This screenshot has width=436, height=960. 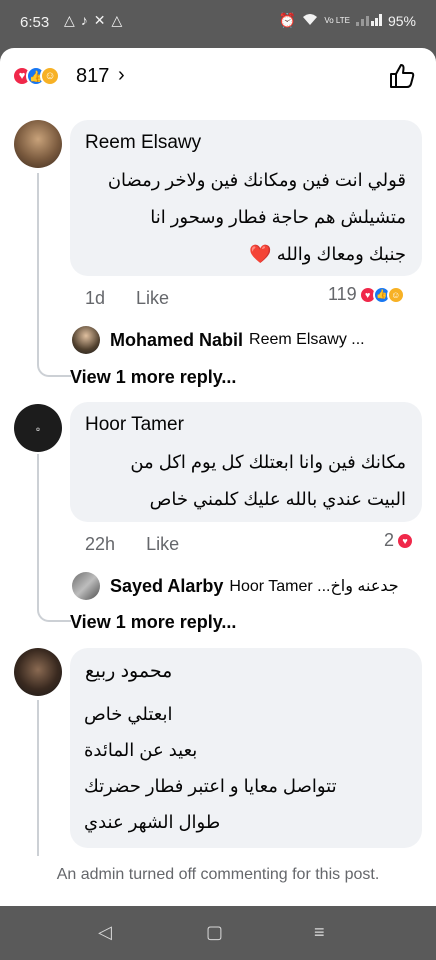 I want to click on comment-author: Reem Elsawy, so click(x=143, y=143).